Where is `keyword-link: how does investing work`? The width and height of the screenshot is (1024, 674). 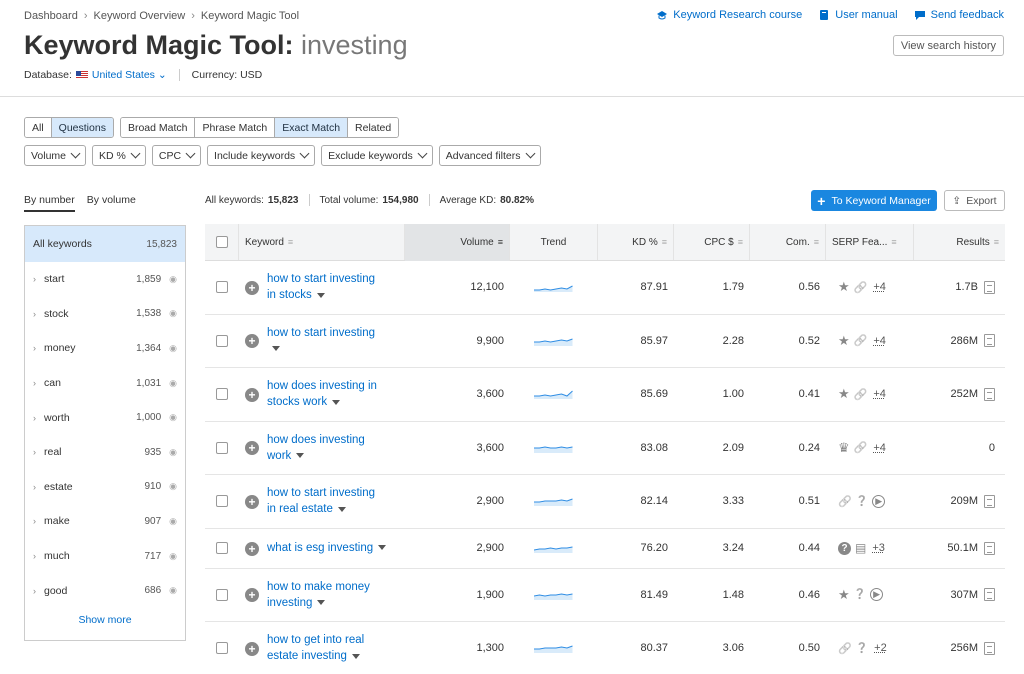
keyword-link: how does investing work is located at coordinates (316, 448).